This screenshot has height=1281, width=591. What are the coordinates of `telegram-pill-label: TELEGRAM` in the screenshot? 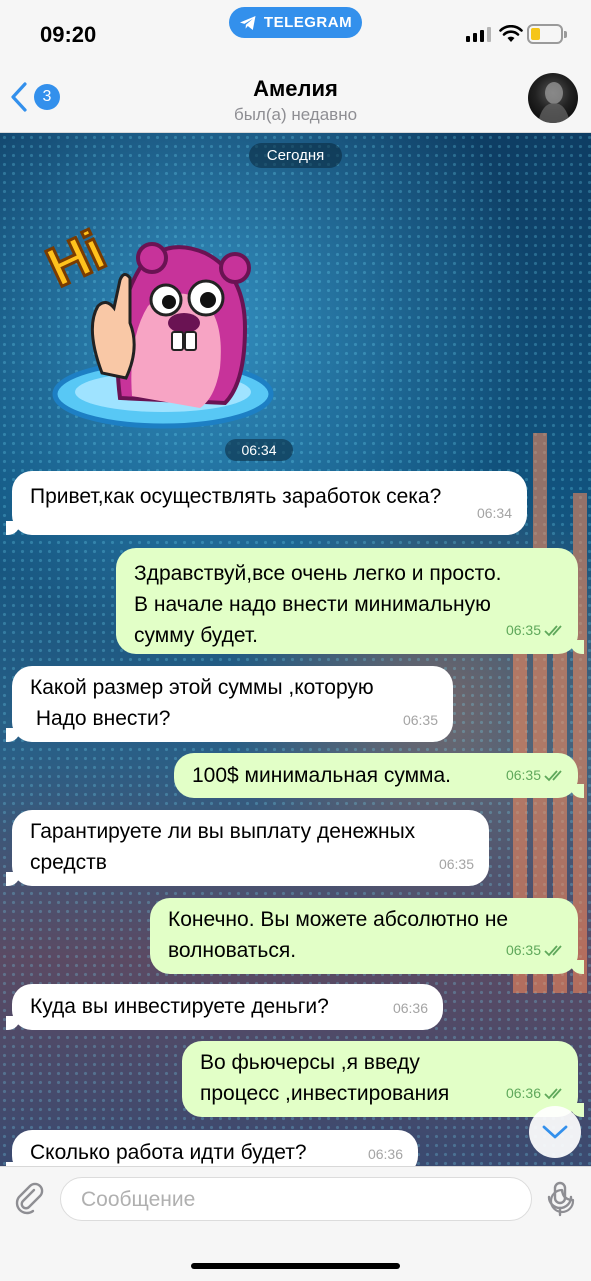 It's located at (308, 22).